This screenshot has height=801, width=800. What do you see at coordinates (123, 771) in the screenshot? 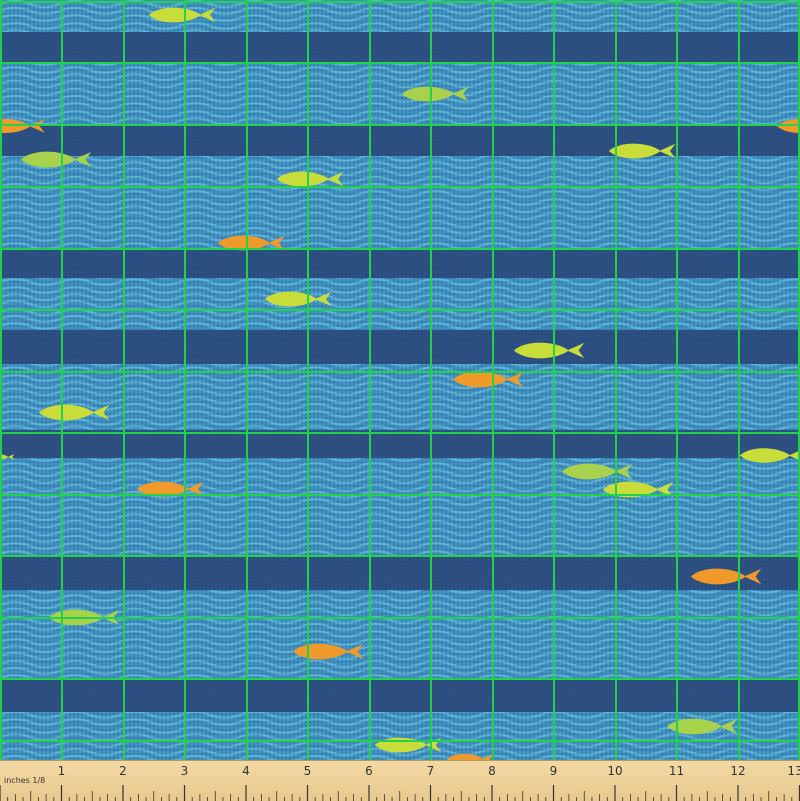
I see `ruler-number: 2` at bounding box center [123, 771].